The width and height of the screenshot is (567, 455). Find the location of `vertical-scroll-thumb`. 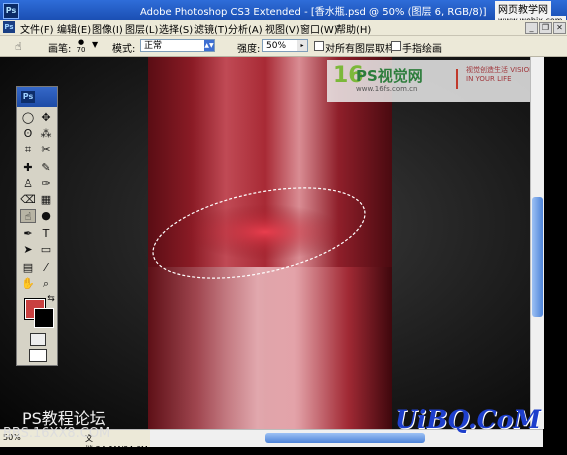

vertical-scroll-thumb is located at coordinates (537, 257).